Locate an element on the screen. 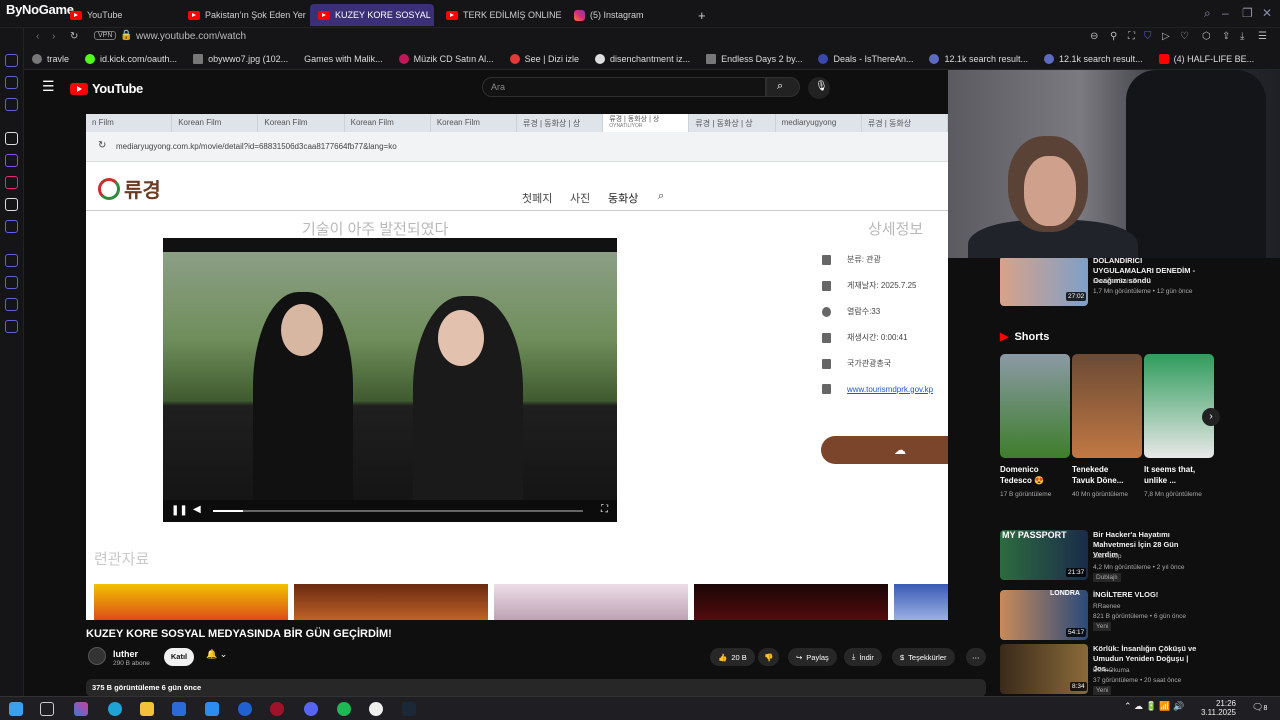 Image resolution: width=1280 pixels, height=720 pixels. bookmark-item: travle is located at coordinates (50, 58).